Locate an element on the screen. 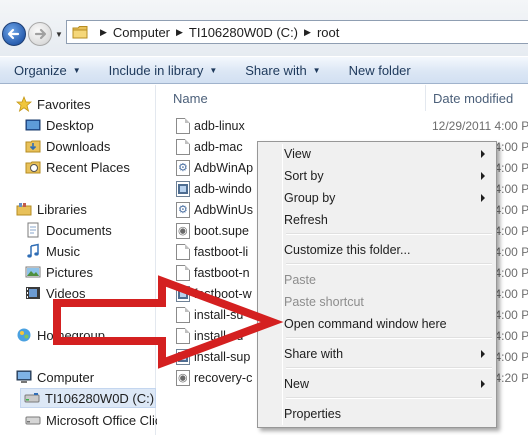 The height and width of the screenshot is (435, 528). desktop-icon is located at coordinates (33, 125).